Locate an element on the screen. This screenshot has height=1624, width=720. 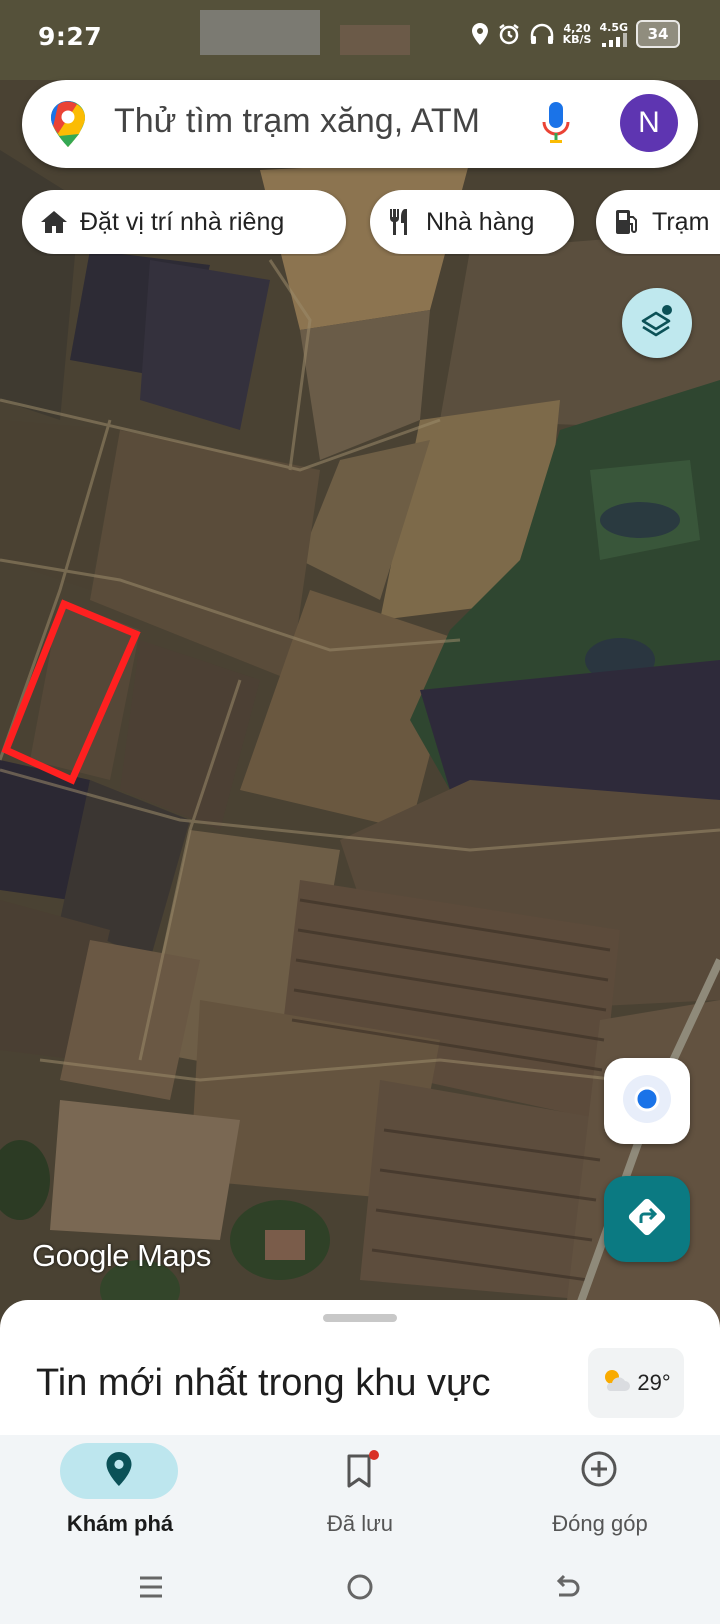
home-icon is located at coordinates (54, 222).